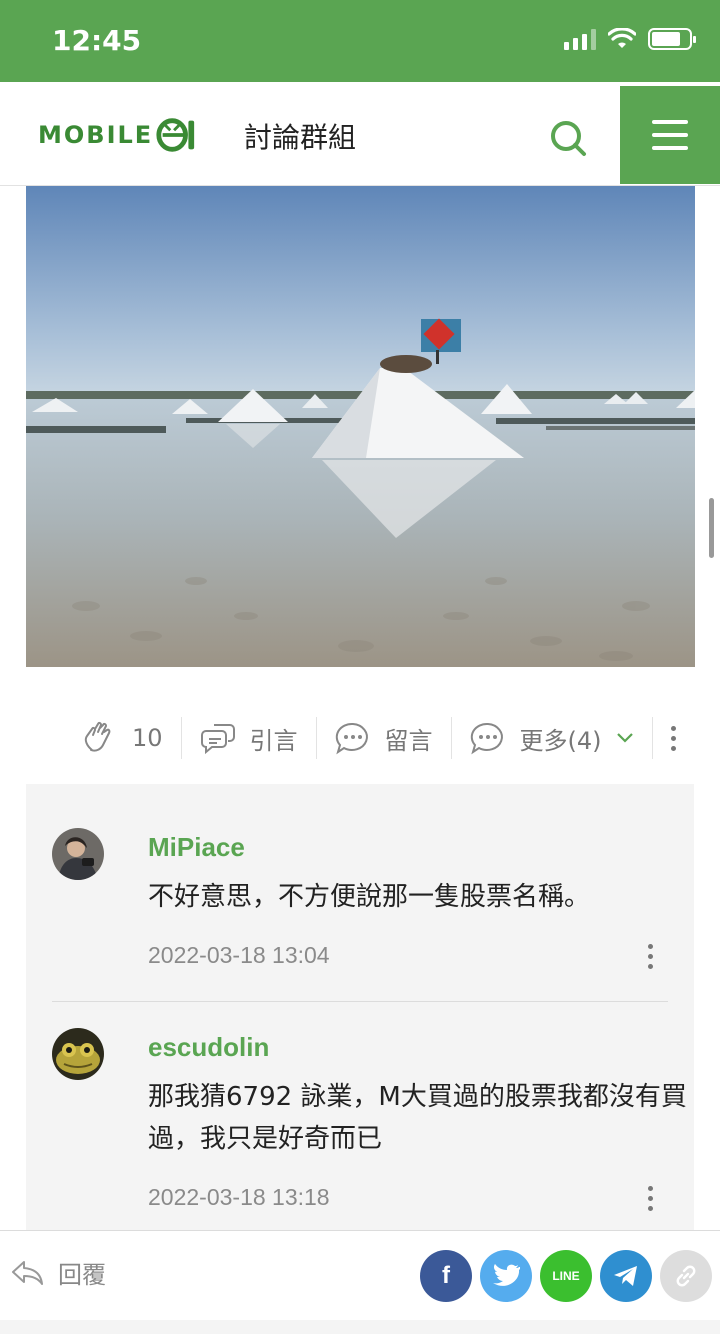 This screenshot has height=1334, width=720. What do you see at coordinates (711, 528) in the screenshot?
I see `scrollbar-thumb` at bounding box center [711, 528].